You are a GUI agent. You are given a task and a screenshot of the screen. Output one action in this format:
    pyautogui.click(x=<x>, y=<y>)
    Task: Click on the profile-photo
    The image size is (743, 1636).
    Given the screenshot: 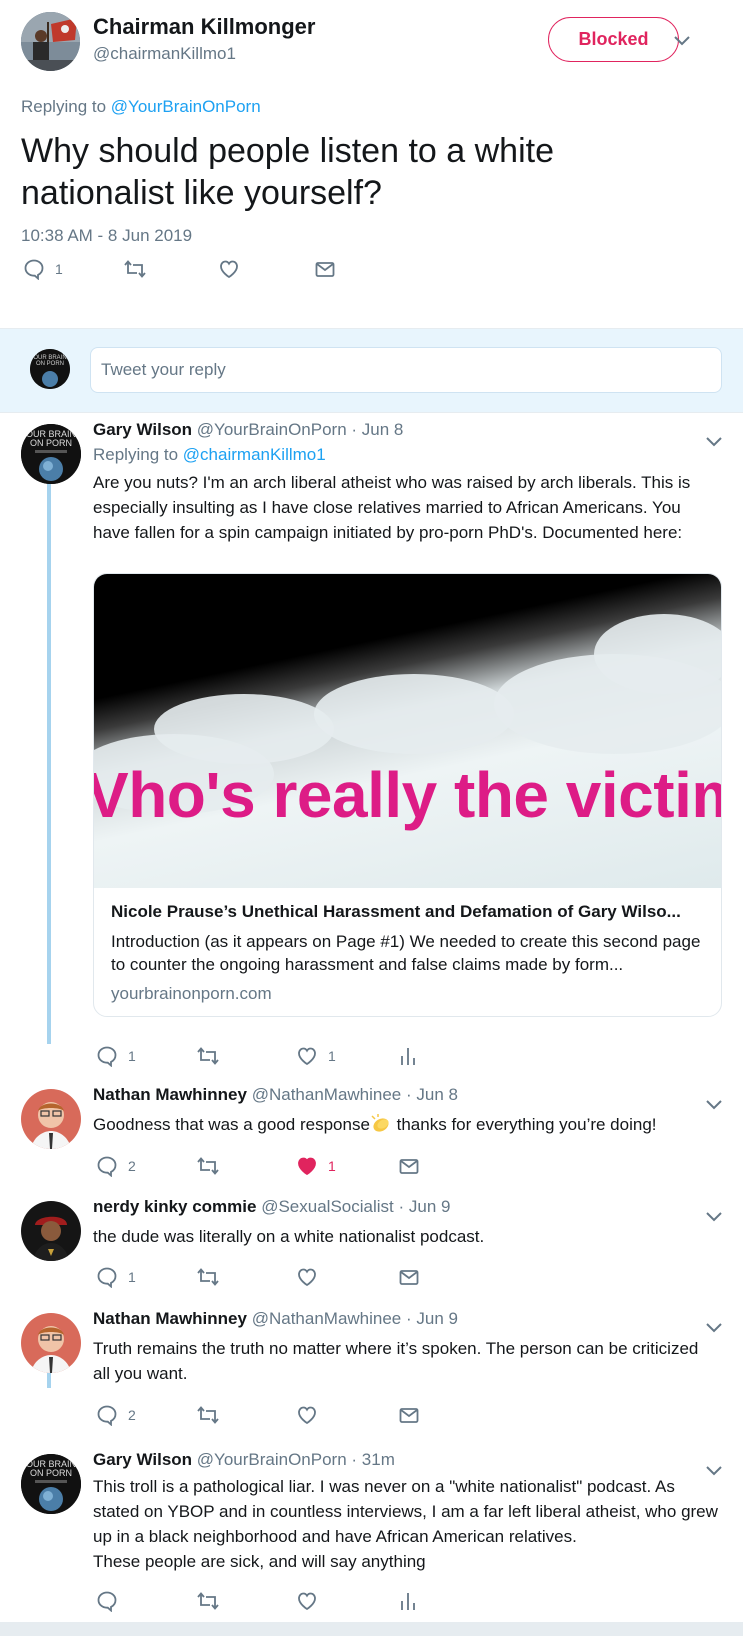 What is the action you would take?
    pyautogui.click(x=51, y=1231)
    